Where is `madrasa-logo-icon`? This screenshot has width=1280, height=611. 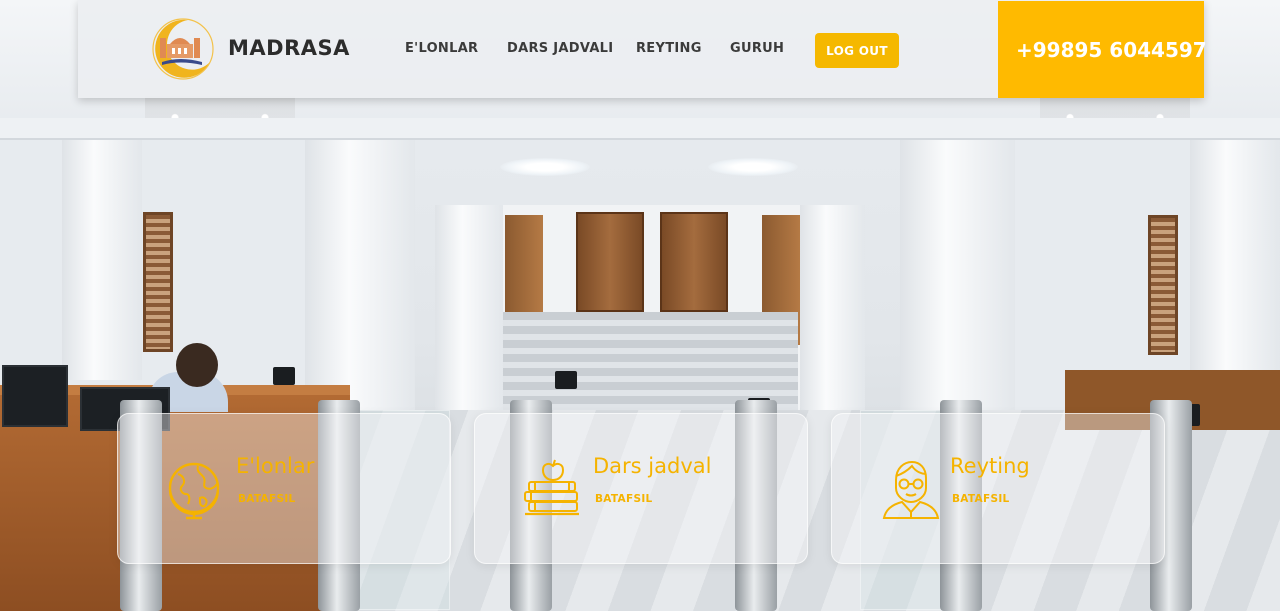
madrasa-logo-icon is located at coordinates (183, 49).